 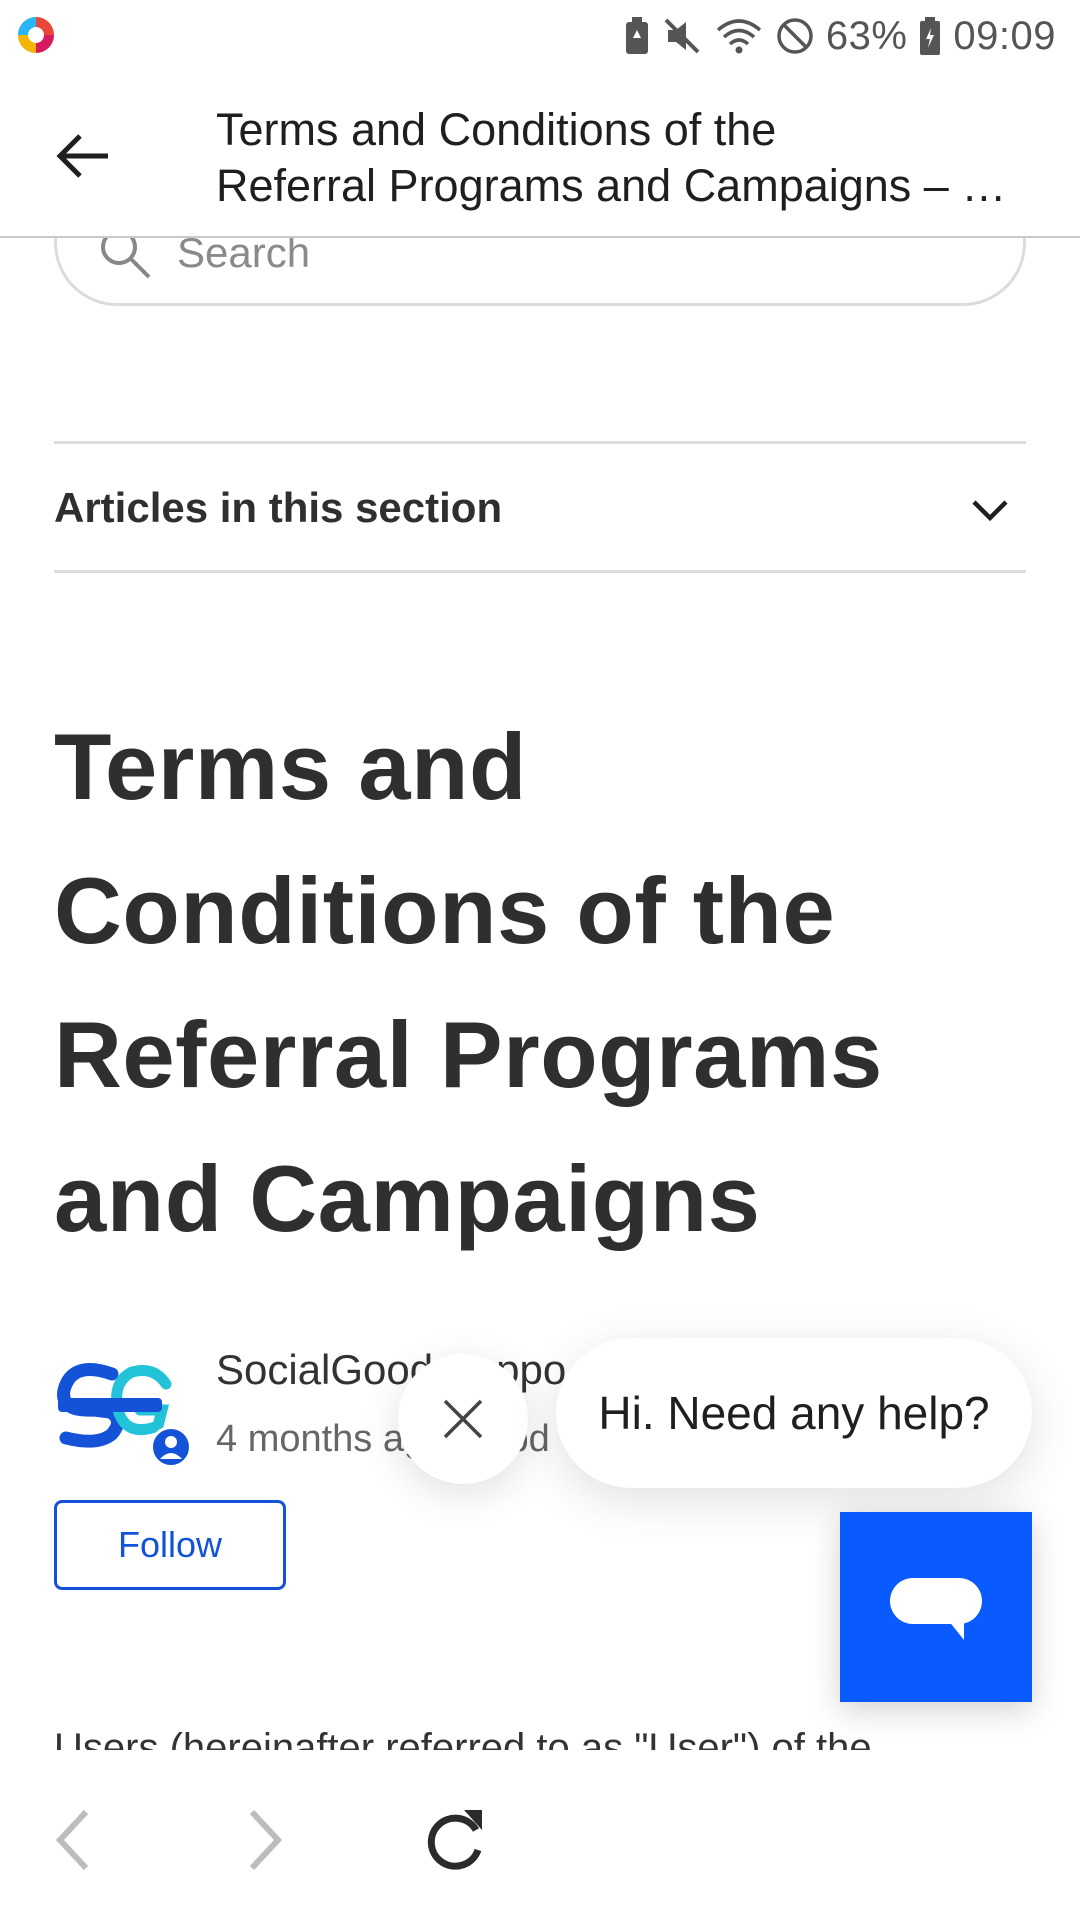 What do you see at coordinates (636, 35) in the screenshot?
I see `battery-saver-icon` at bounding box center [636, 35].